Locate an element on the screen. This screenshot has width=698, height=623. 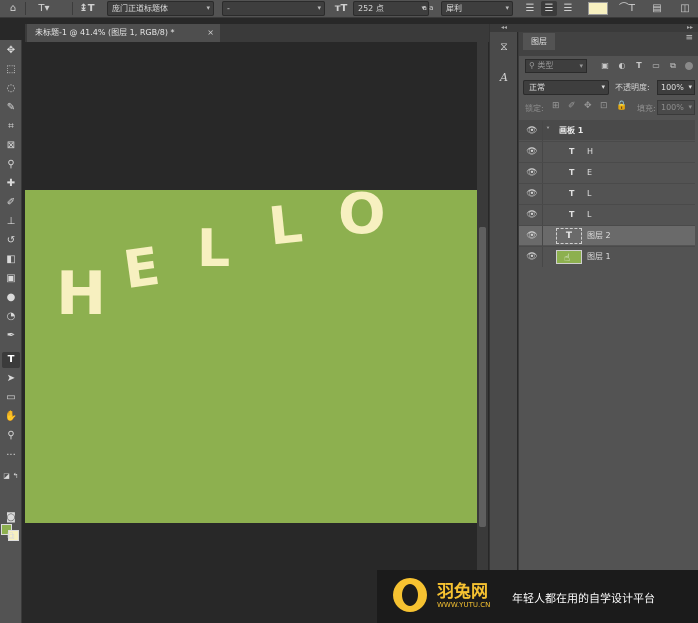
lock-artboard-icon: ⊡ is located at coordinates (604, 106).